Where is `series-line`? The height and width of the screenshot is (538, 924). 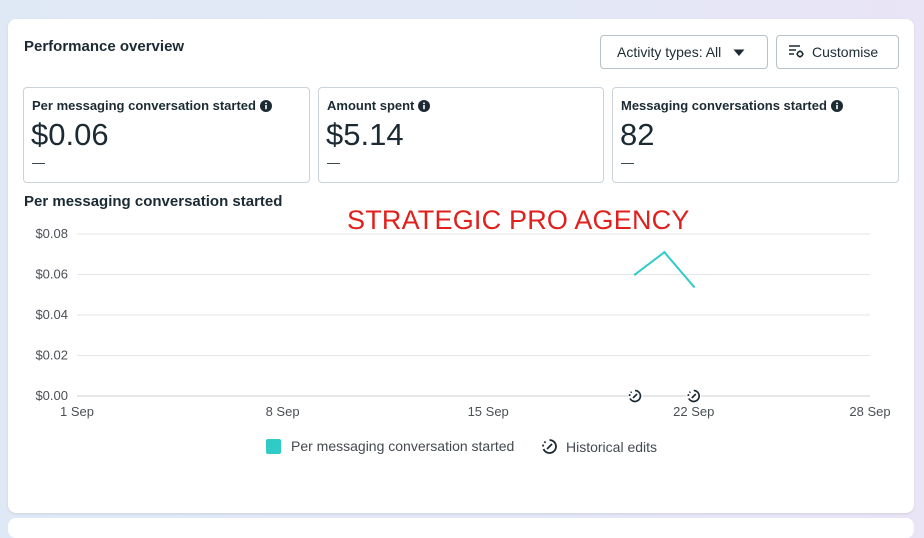
series-line is located at coordinates (664, 269).